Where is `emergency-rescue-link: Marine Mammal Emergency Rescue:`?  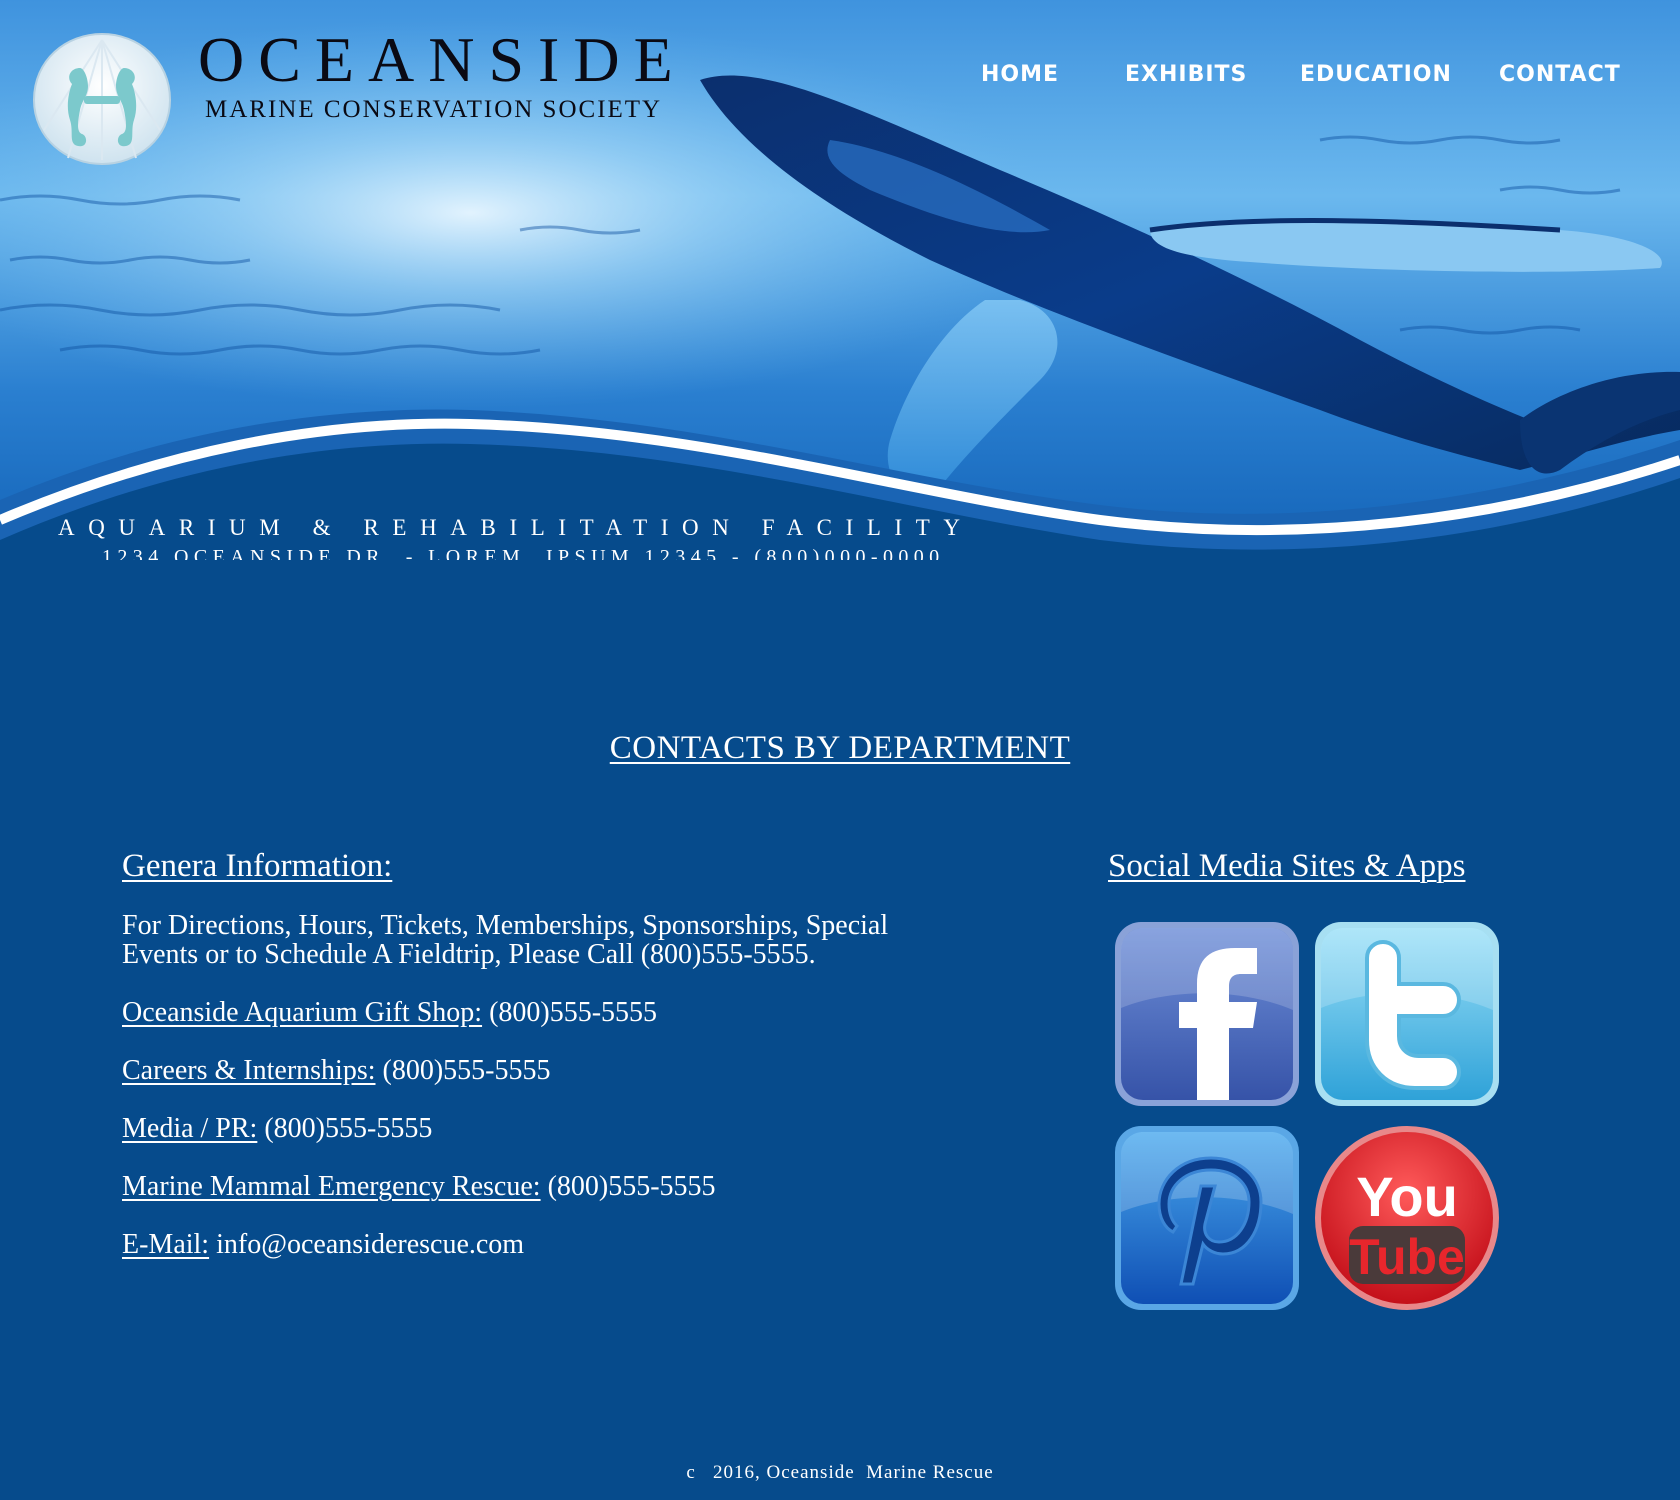
emergency-rescue-link: Marine Mammal Emergency Rescue: is located at coordinates (331, 1186).